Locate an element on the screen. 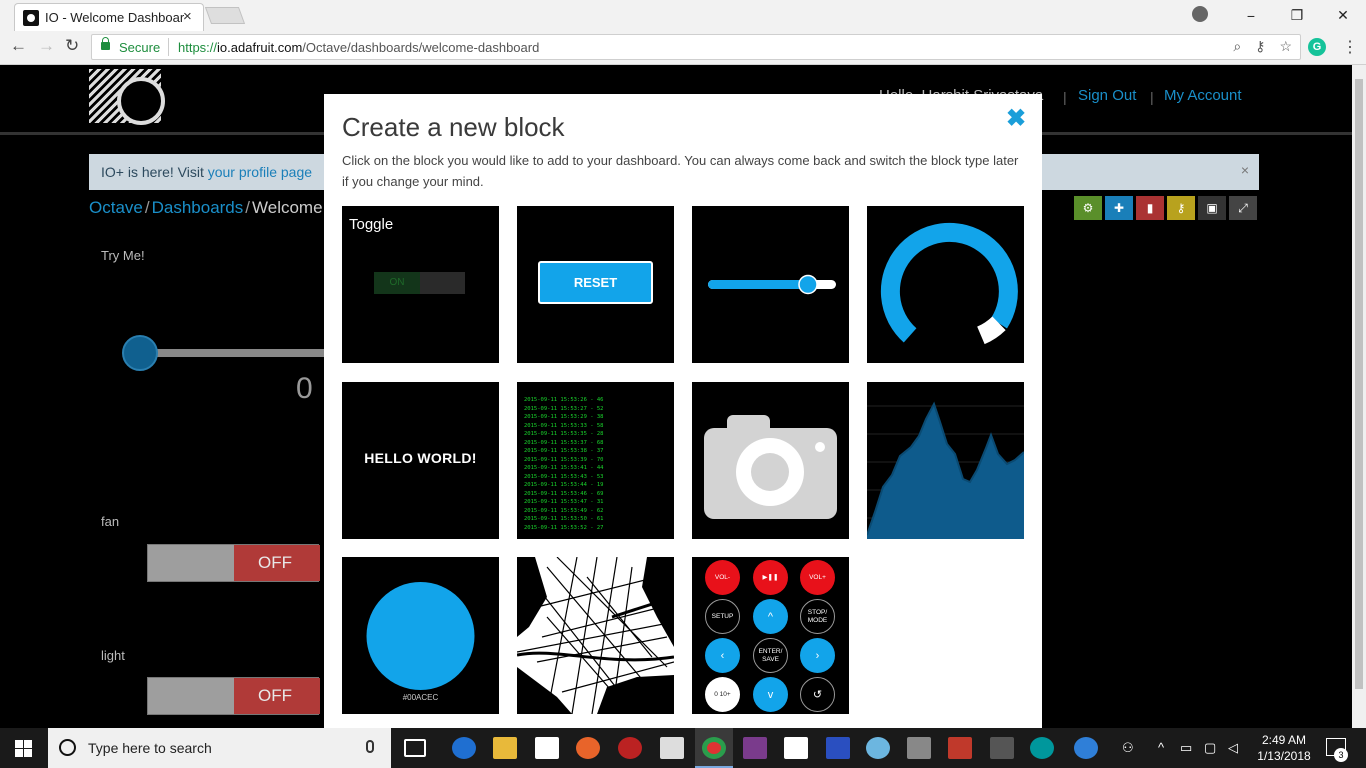  reset-button-preview: RESET is located at coordinates (595, 282).